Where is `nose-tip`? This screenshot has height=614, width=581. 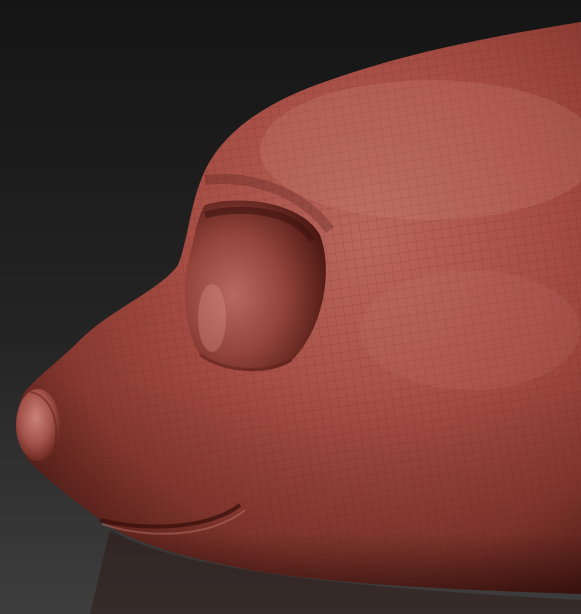 nose-tip is located at coordinates (38, 425).